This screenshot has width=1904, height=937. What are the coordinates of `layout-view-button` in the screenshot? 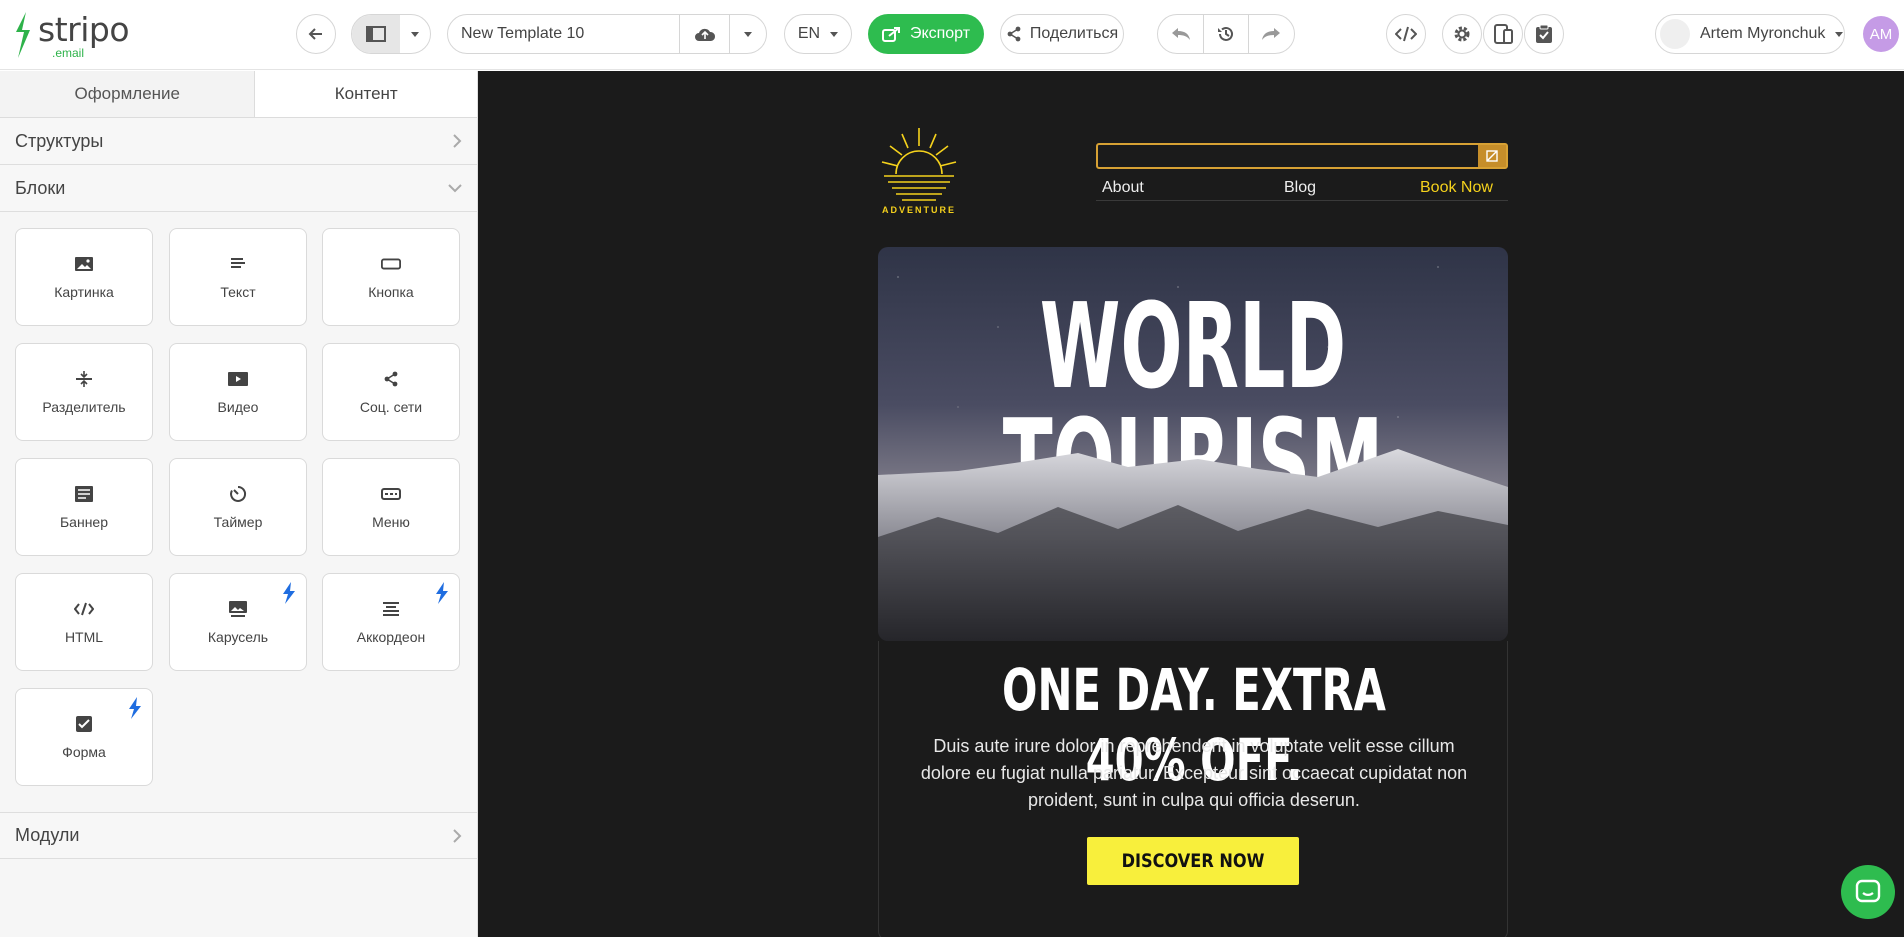 It's located at (376, 34).